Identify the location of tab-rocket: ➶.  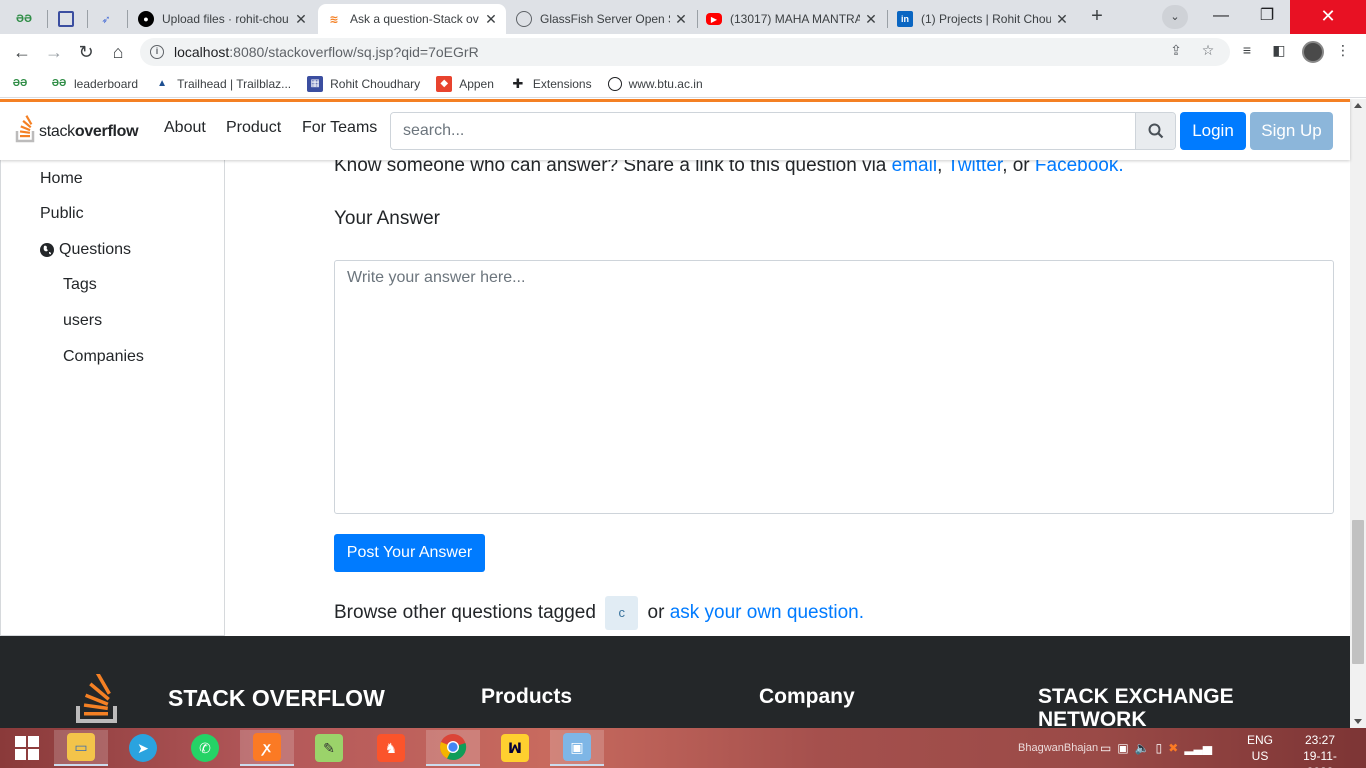
(108, 19).